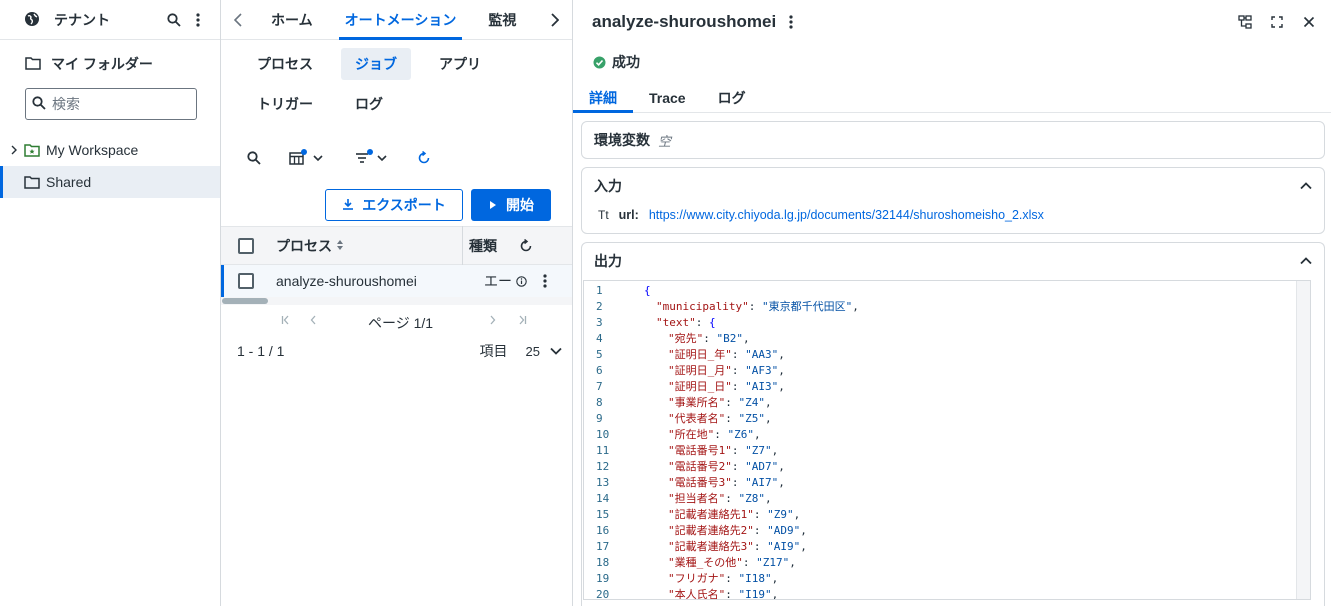 This screenshot has height=606, width=1331. I want to click on horizontal-scrollbar, so click(396, 301).